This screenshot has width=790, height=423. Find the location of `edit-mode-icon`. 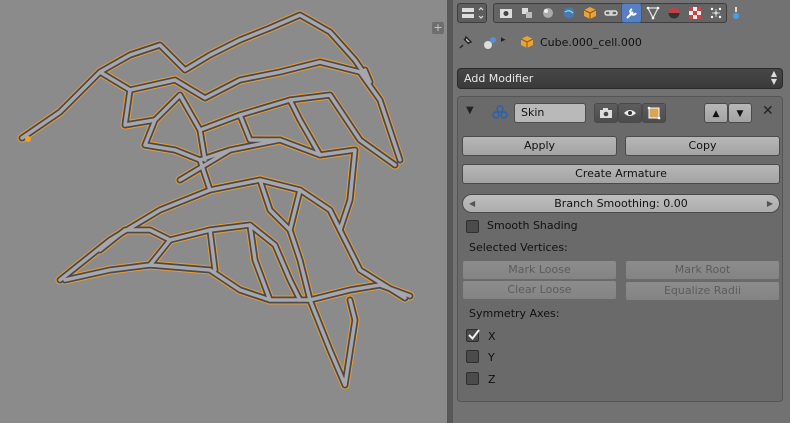

edit-mode-icon is located at coordinates (654, 113).